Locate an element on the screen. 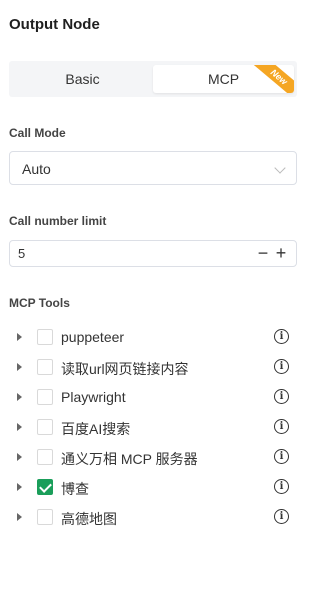 Image resolution: width=320 pixels, height=593 pixels. tool-row: 读取url网页链接内容 i is located at coordinates (155, 367).